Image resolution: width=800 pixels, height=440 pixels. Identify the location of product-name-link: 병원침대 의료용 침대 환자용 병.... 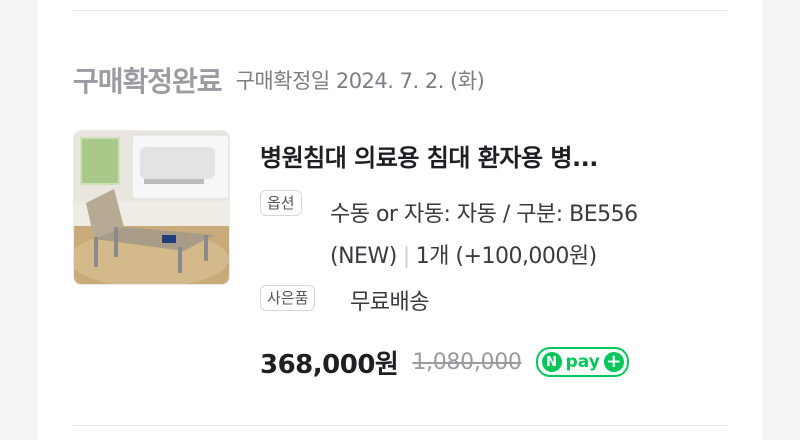
(490, 155).